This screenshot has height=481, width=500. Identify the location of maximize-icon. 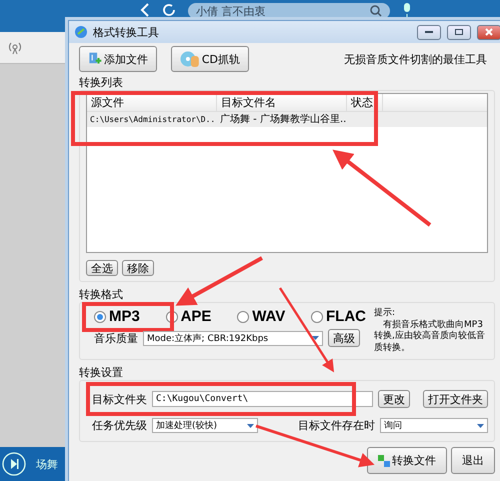
(459, 32).